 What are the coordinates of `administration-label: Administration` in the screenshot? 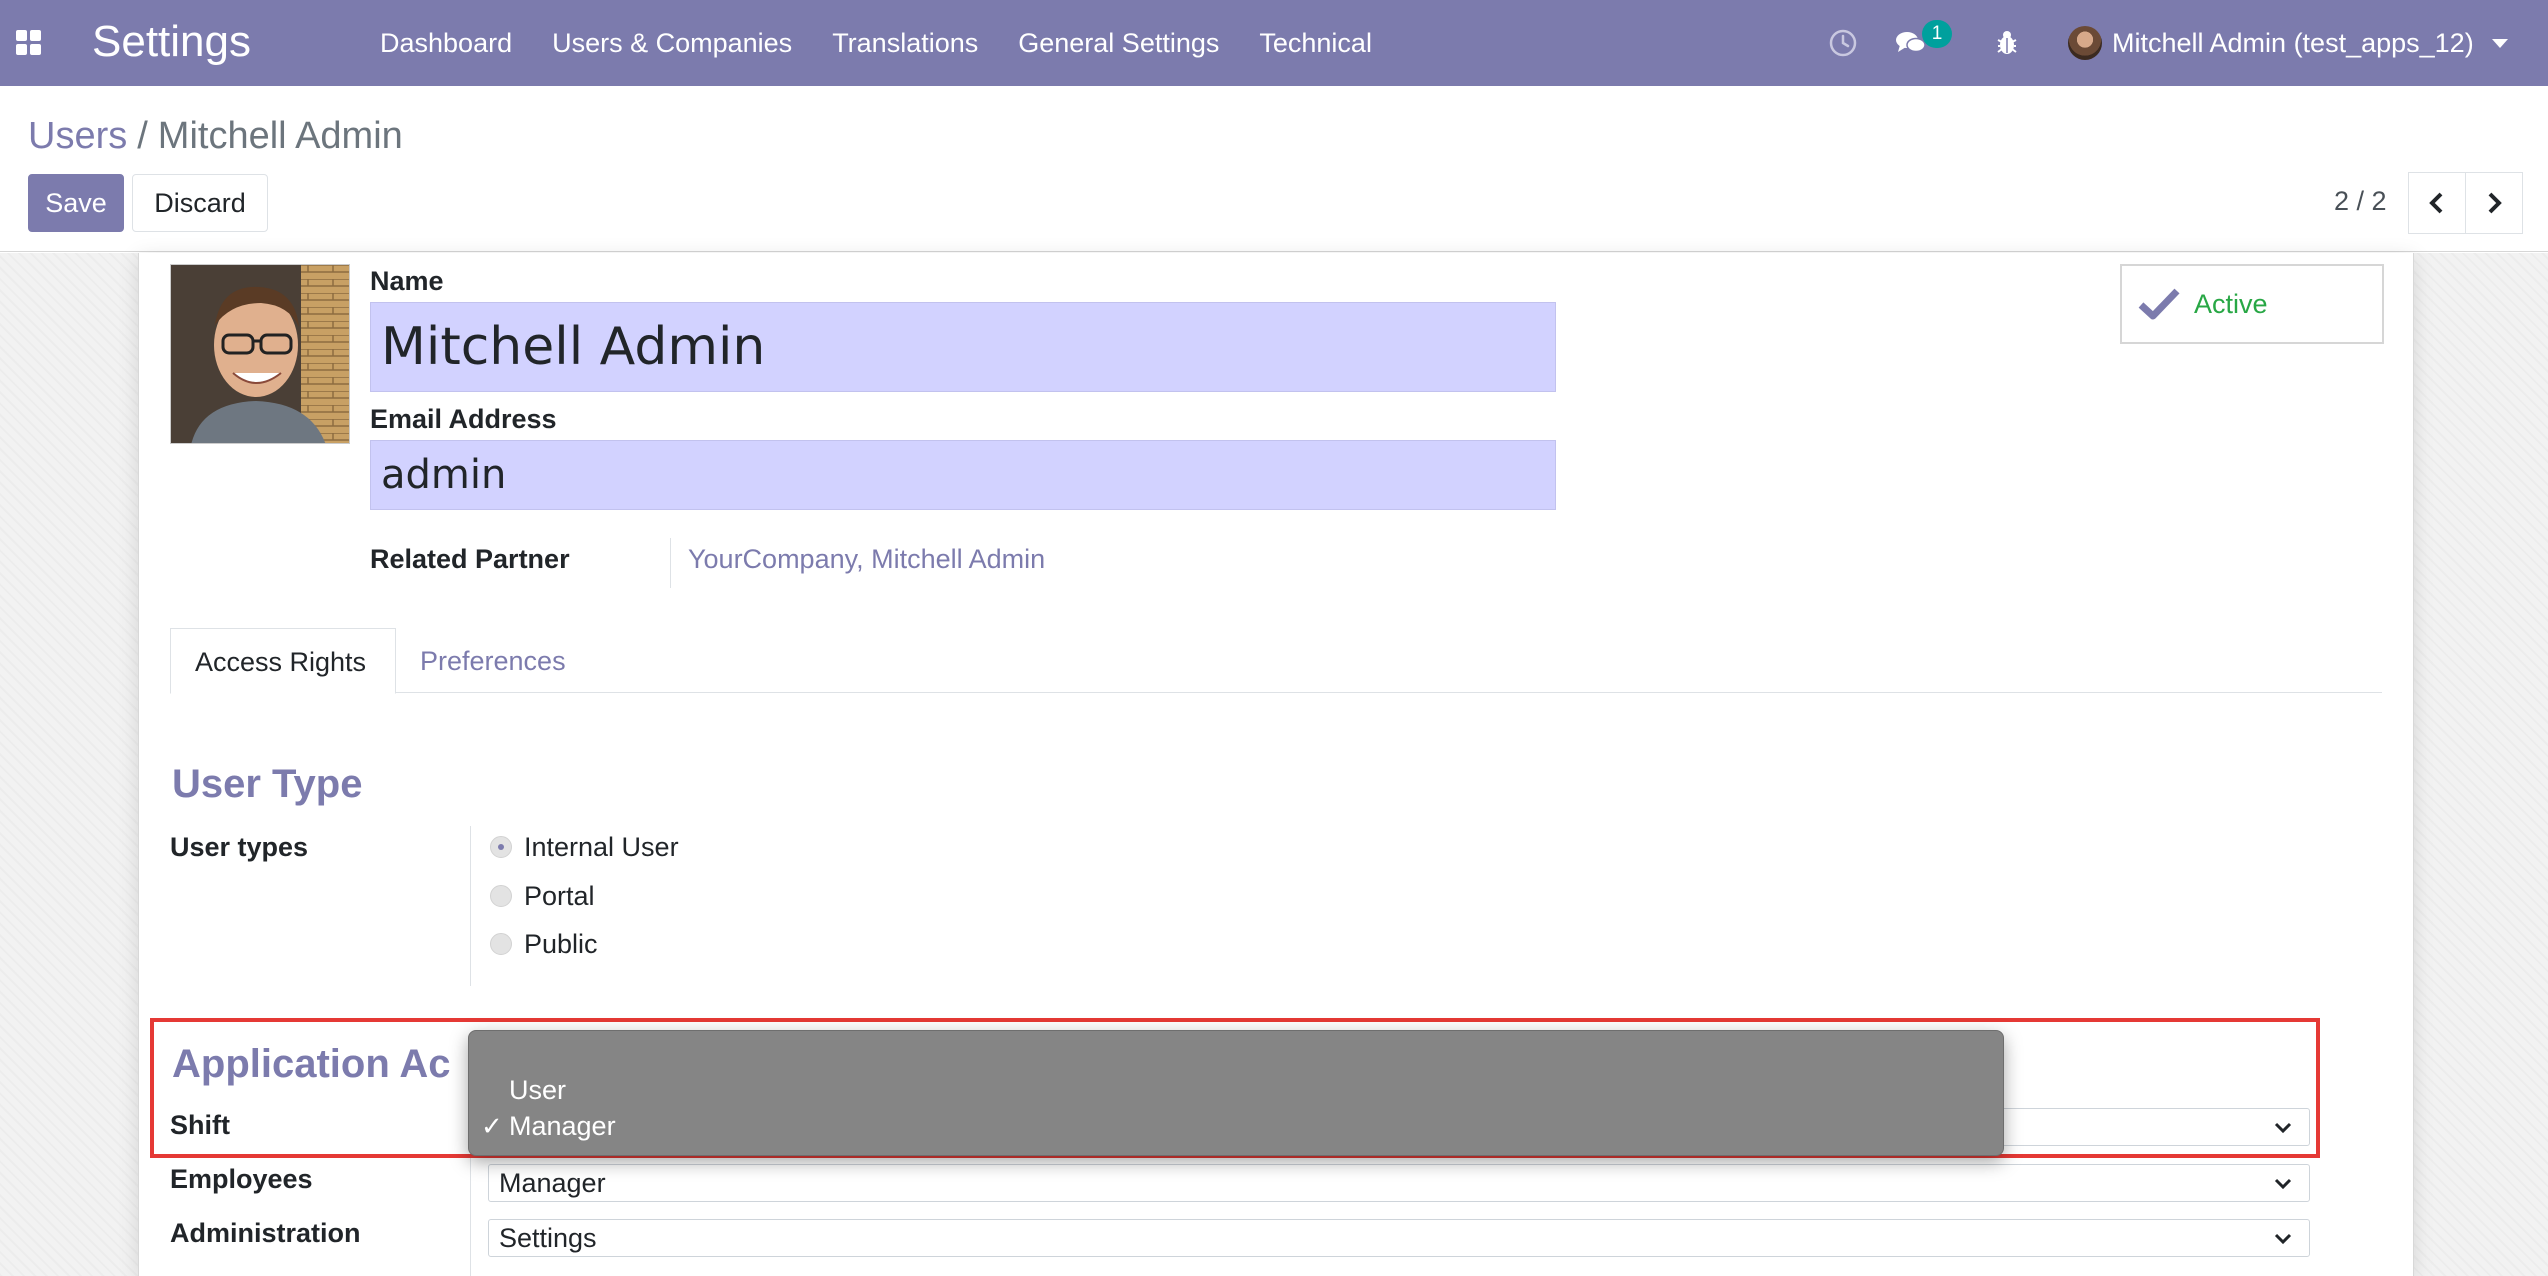 It's located at (265, 1233).